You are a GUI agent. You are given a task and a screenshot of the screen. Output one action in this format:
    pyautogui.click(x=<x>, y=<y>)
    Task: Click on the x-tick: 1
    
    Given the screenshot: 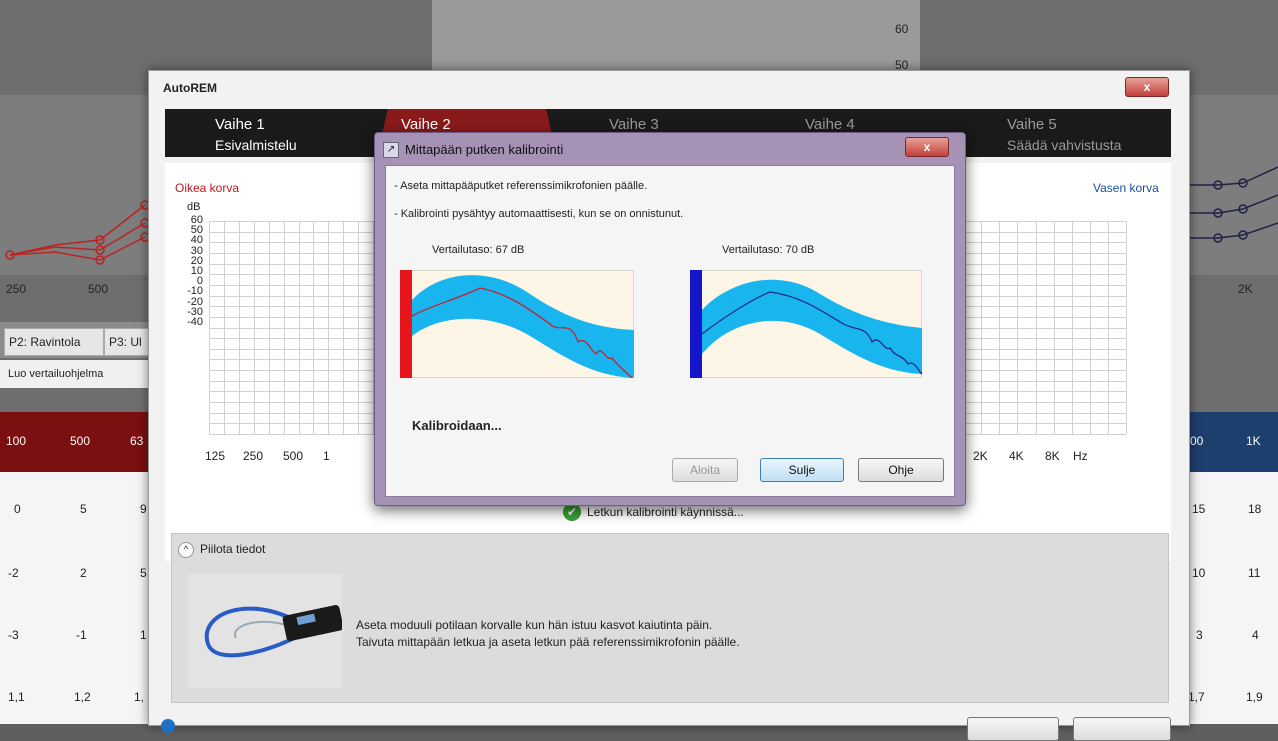 What is the action you would take?
    pyautogui.click(x=326, y=456)
    